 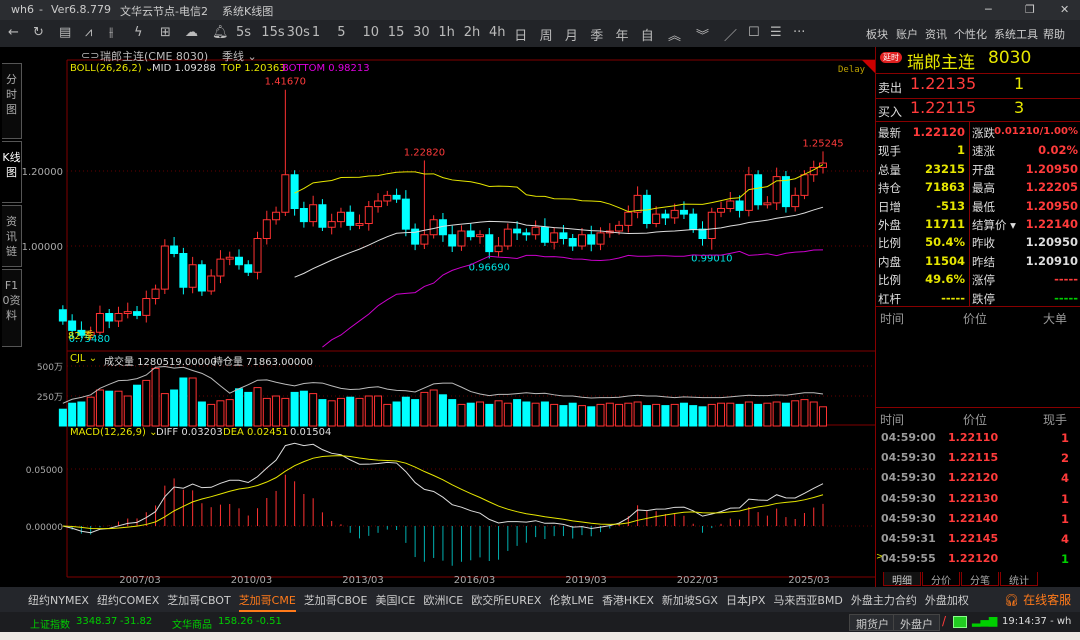 What do you see at coordinates (88, 32) in the screenshot?
I see `line-chart-icon: ⩘` at bounding box center [88, 32].